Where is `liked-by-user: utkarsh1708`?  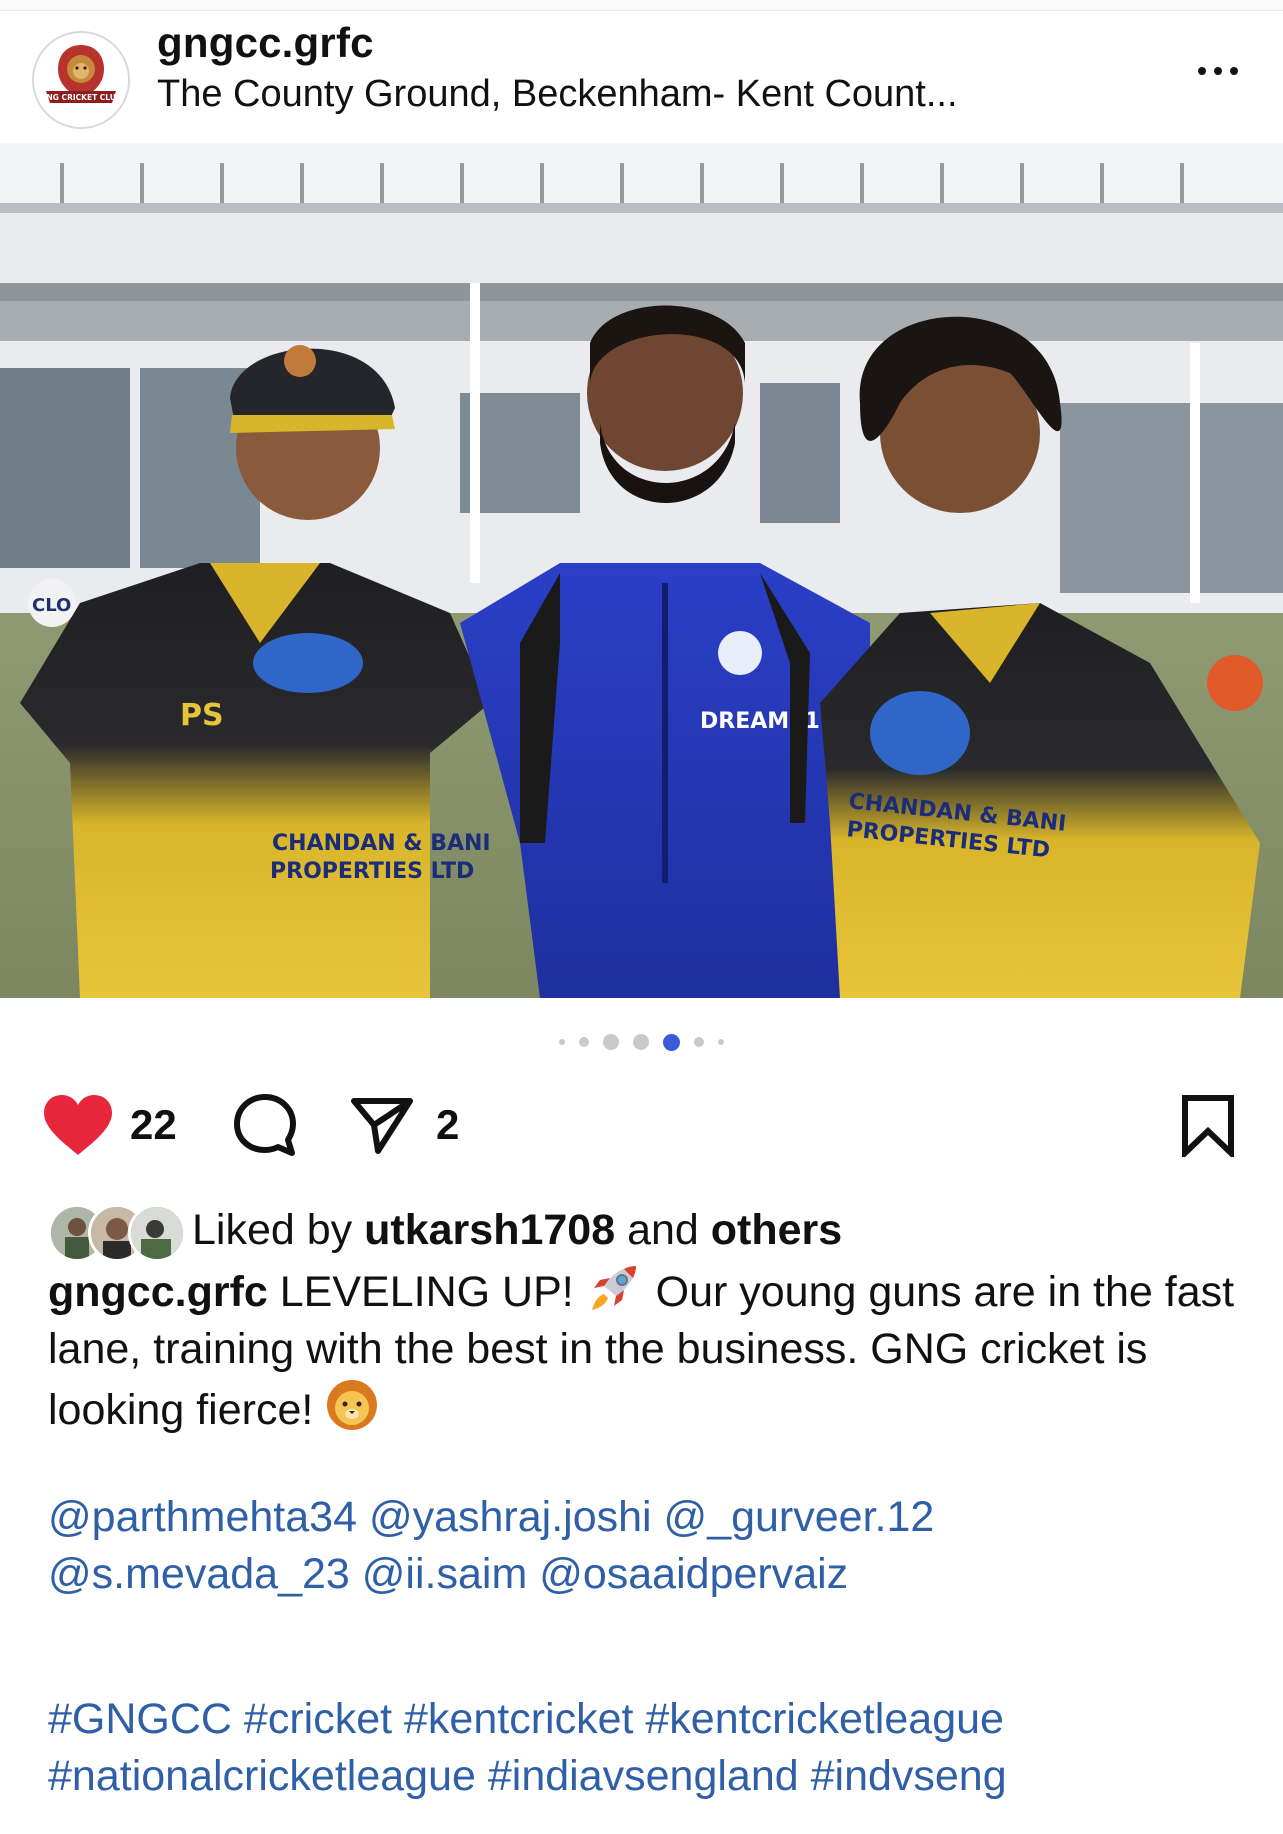
liked-by-user: utkarsh1708 is located at coordinates (489, 1230).